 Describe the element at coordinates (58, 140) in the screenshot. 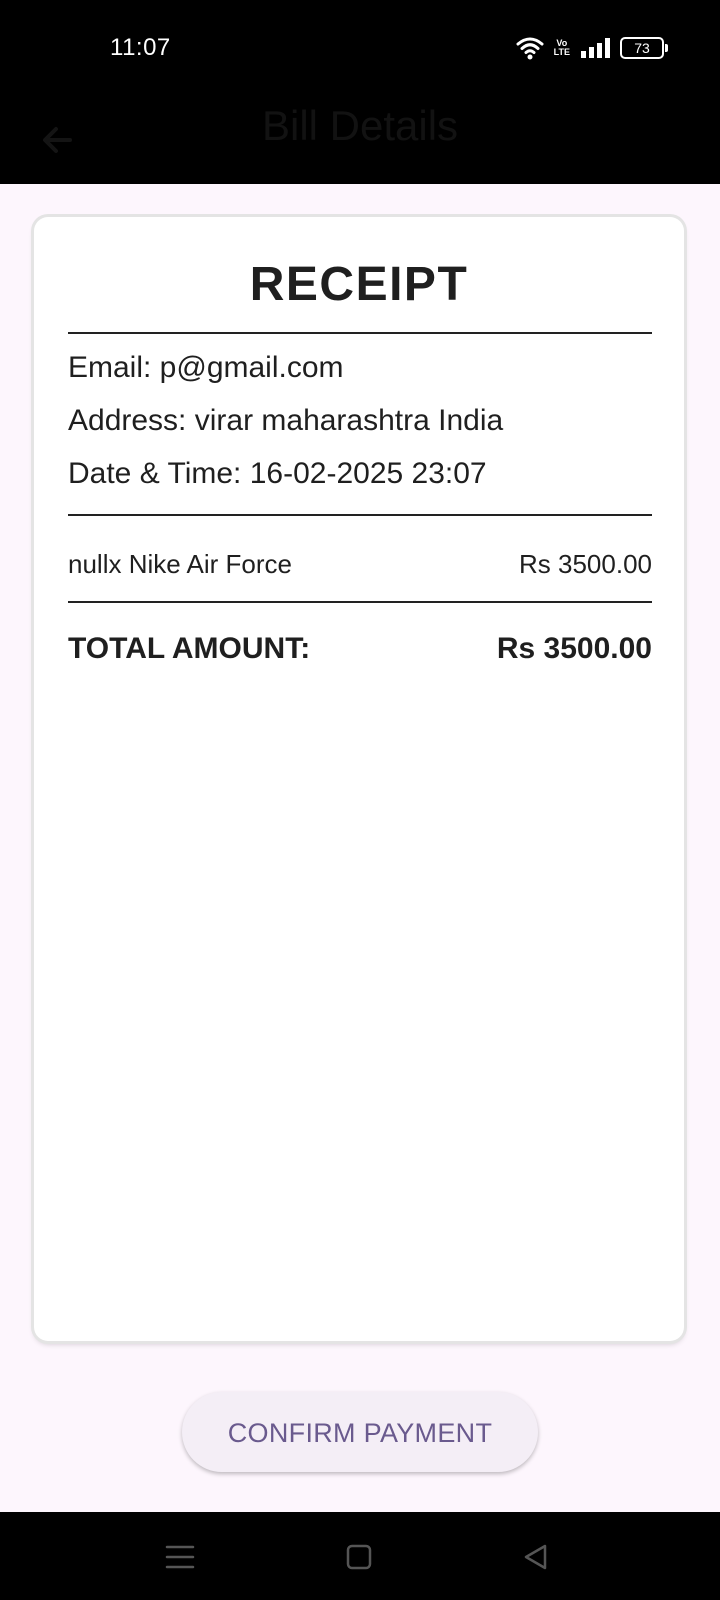

I see `arrow-left-icon` at that location.